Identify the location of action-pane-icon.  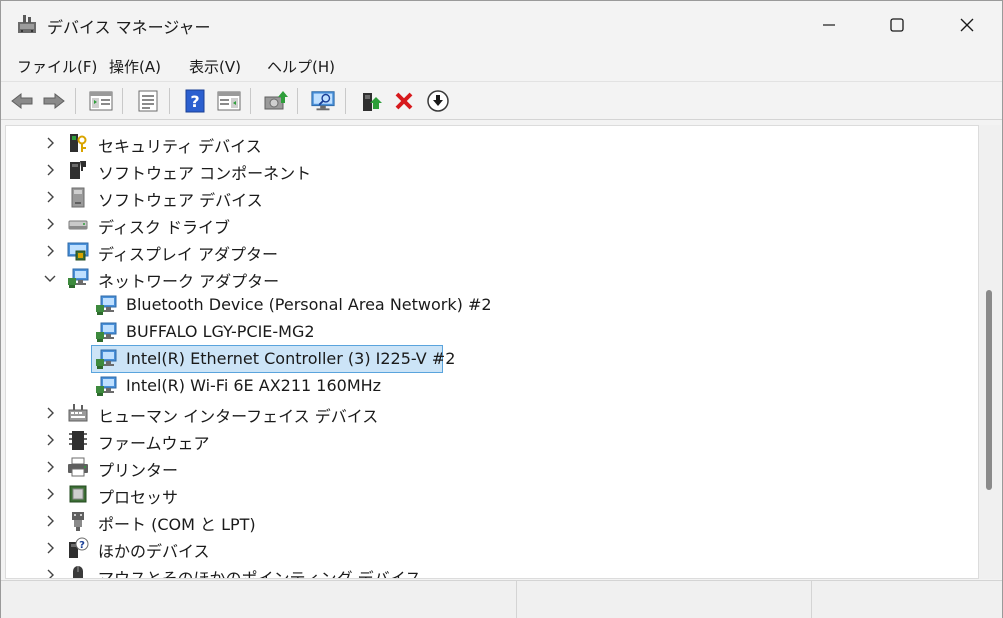
(229, 101).